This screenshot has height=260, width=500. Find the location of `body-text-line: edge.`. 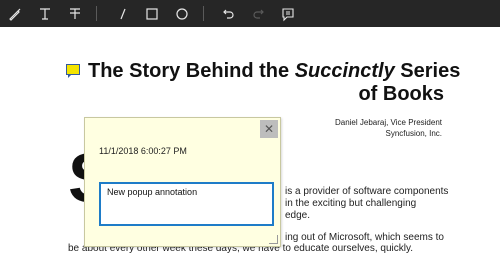

body-text-line: edge. is located at coordinates (298, 215).